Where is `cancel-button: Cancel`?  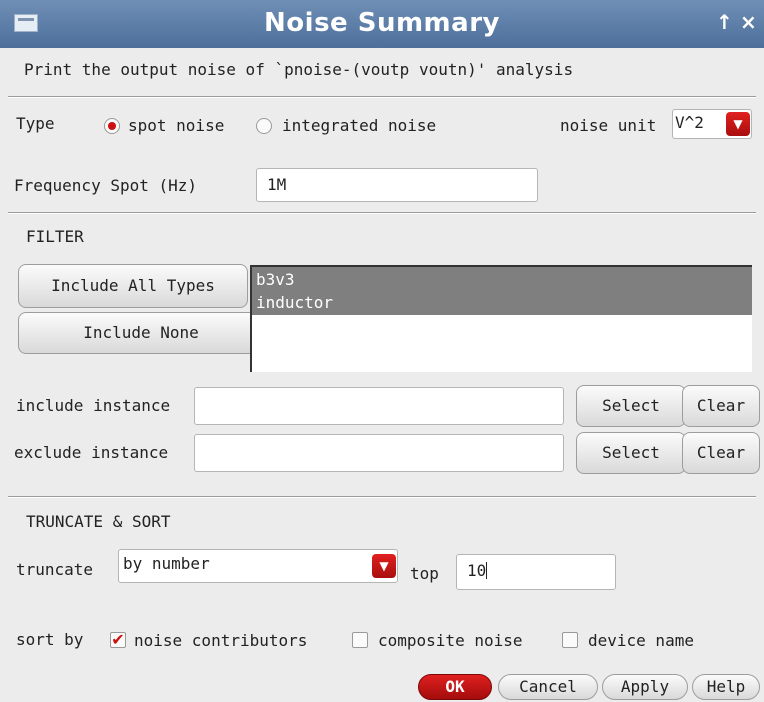 cancel-button: Cancel is located at coordinates (548, 687).